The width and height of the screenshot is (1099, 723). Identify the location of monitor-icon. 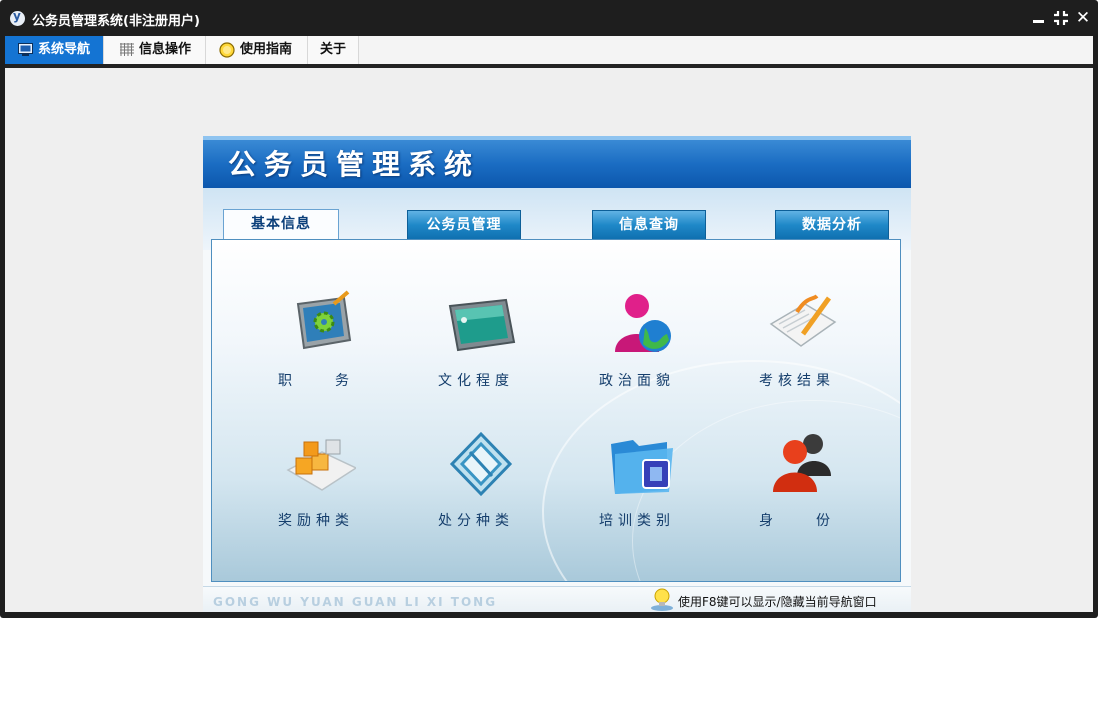
(25, 49).